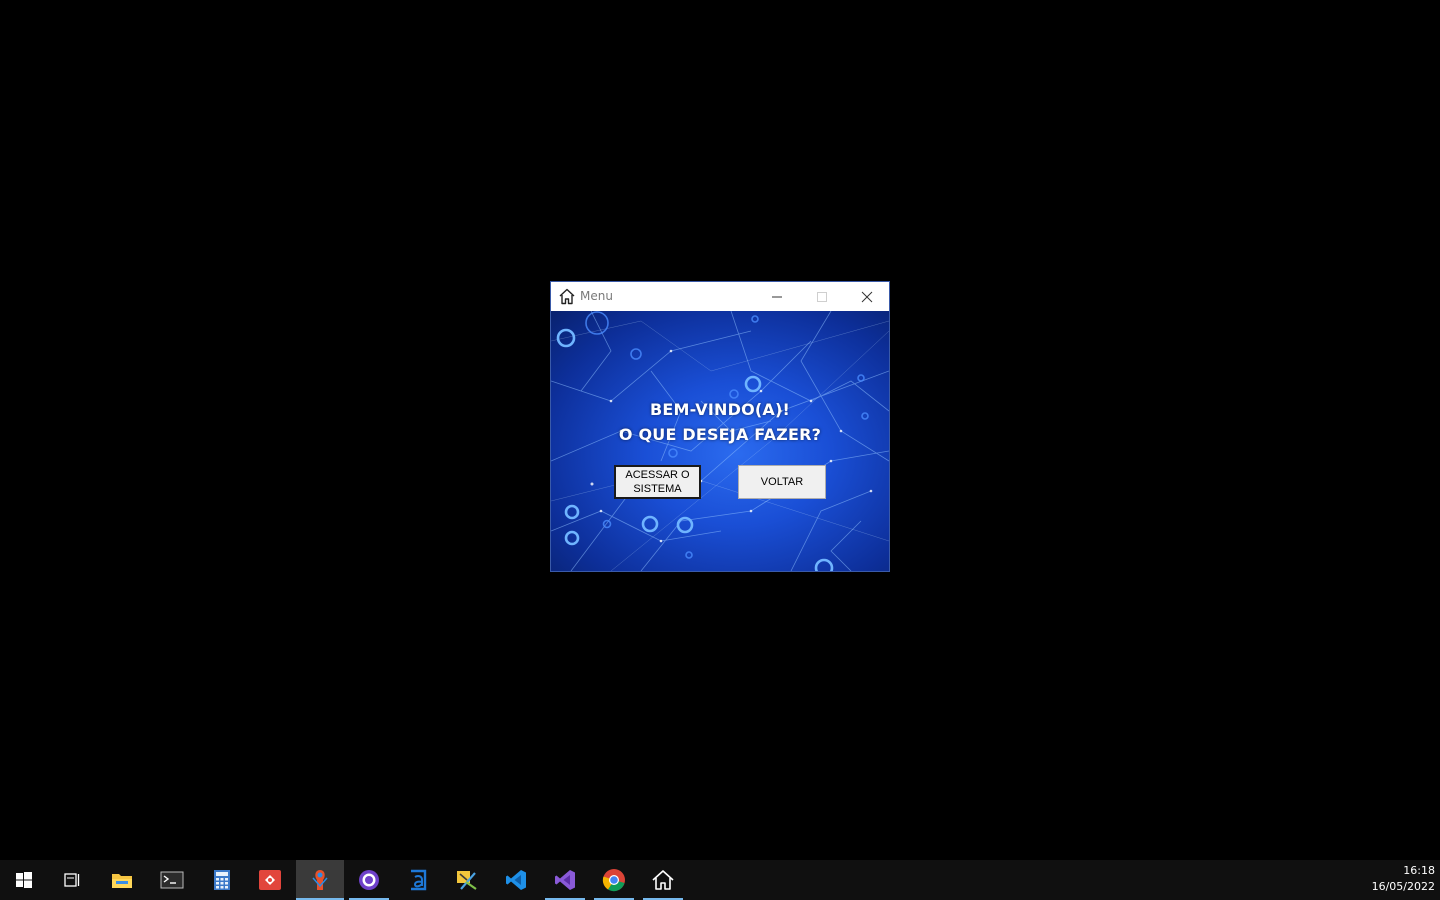 The height and width of the screenshot is (900, 1440). I want to click on maximize-button, so click(821, 296).